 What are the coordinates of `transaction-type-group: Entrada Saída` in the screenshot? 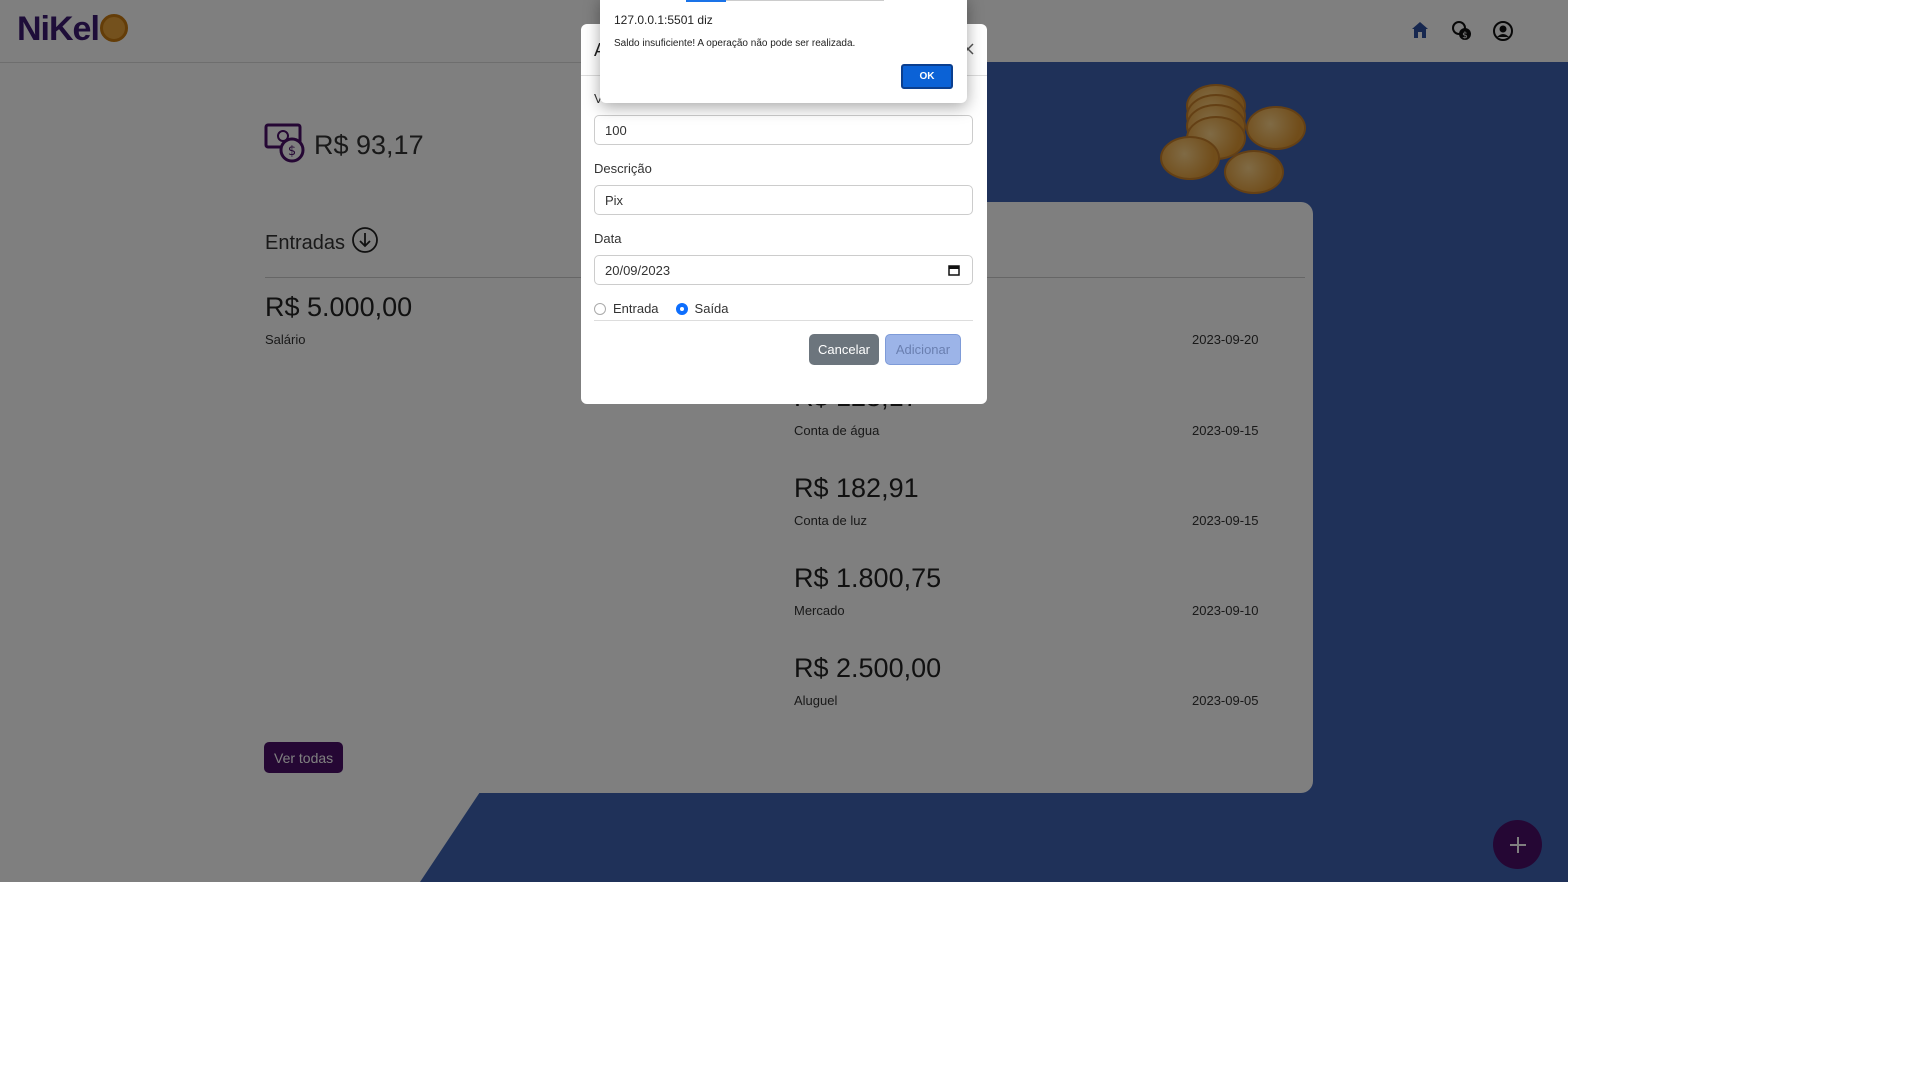 It's located at (661, 308).